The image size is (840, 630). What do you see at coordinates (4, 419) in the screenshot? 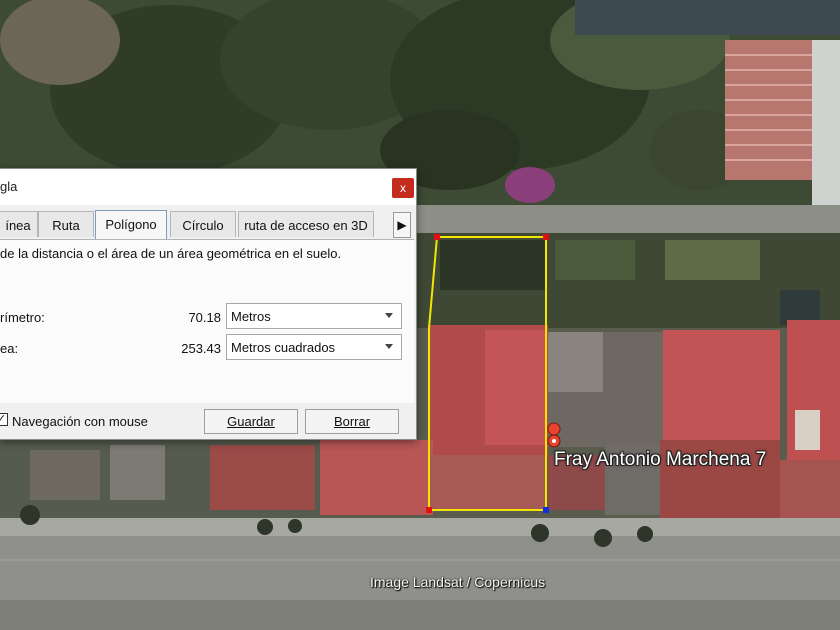
I see `mouse-navigation-checkbox: ✓` at bounding box center [4, 419].